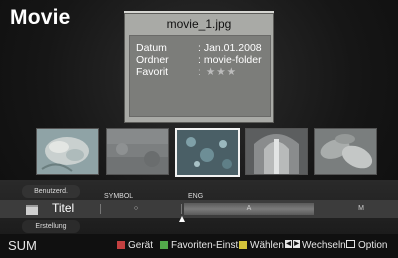 This screenshot has height=258, width=398. Describe the element at coordinates (182, 219) in the screenshot. I see `caret-up-icon` at that location.